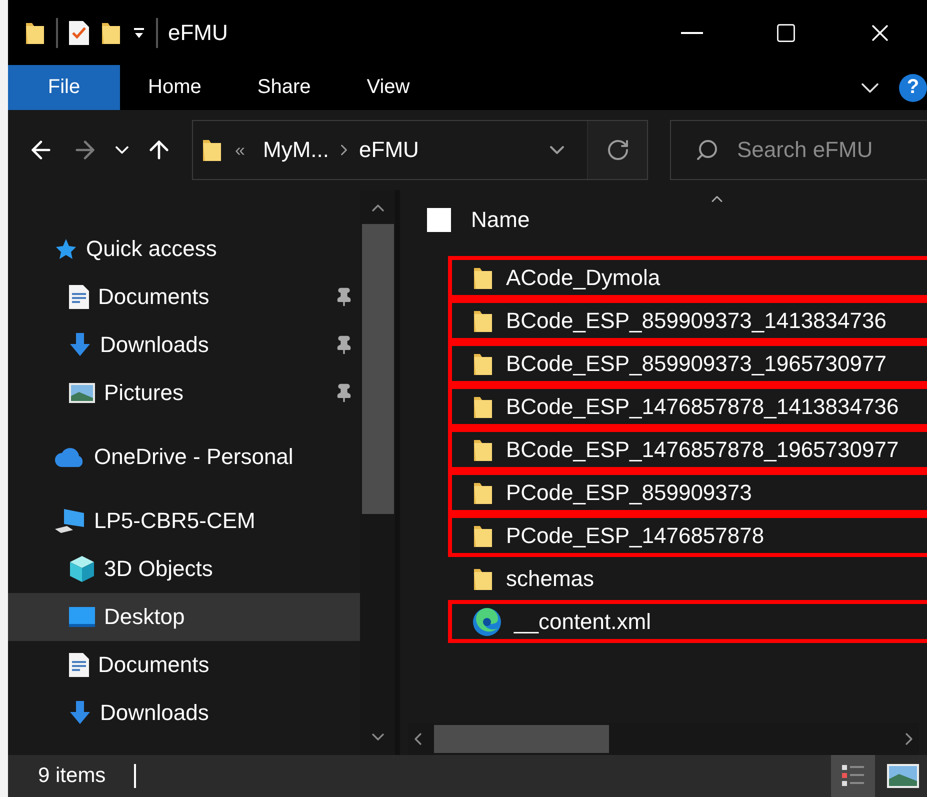  Describe the element at coordinates (692, 33) in the screenshot. I see `minimize-icon` at that location.